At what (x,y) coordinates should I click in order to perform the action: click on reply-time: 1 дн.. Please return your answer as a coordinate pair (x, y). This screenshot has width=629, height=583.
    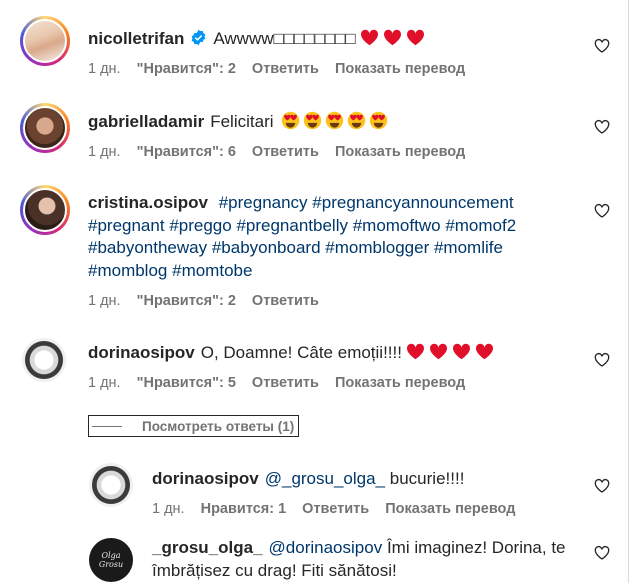
    Looking at the image, I should click on (168, 509).